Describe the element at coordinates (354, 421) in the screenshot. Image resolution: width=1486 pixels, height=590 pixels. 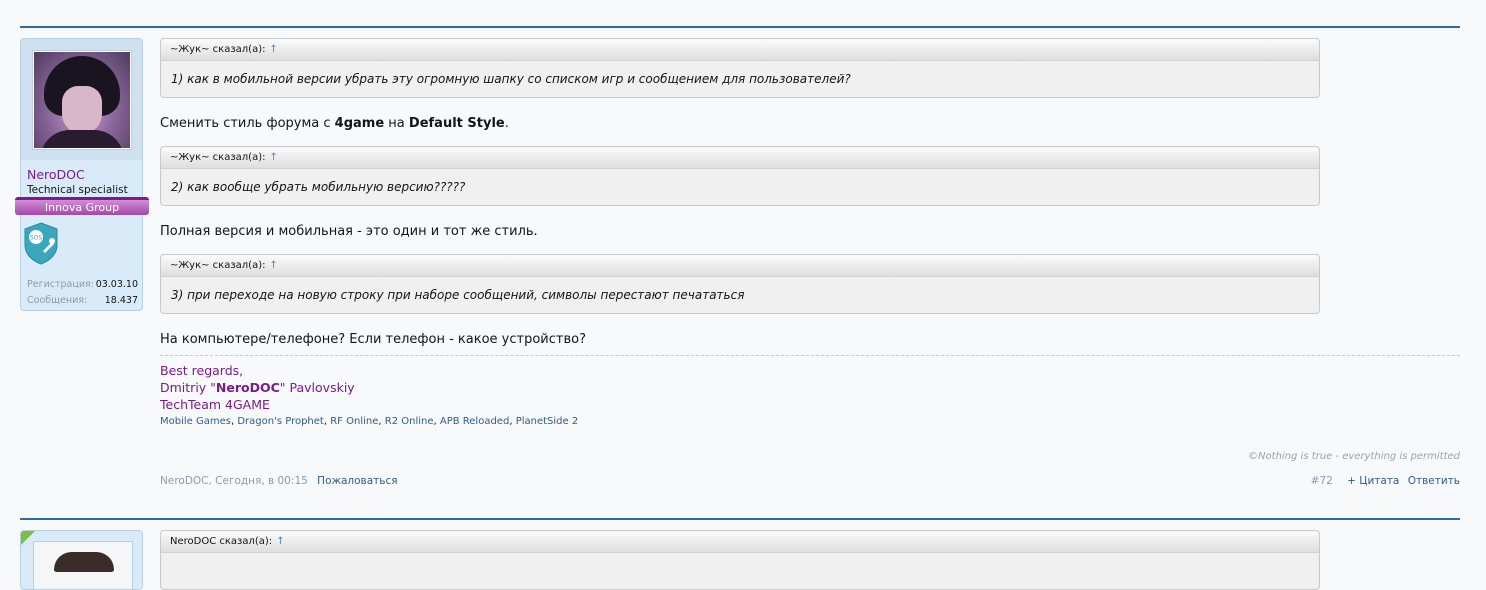
I see `sig-link-rf-online: RF Online` at that location.